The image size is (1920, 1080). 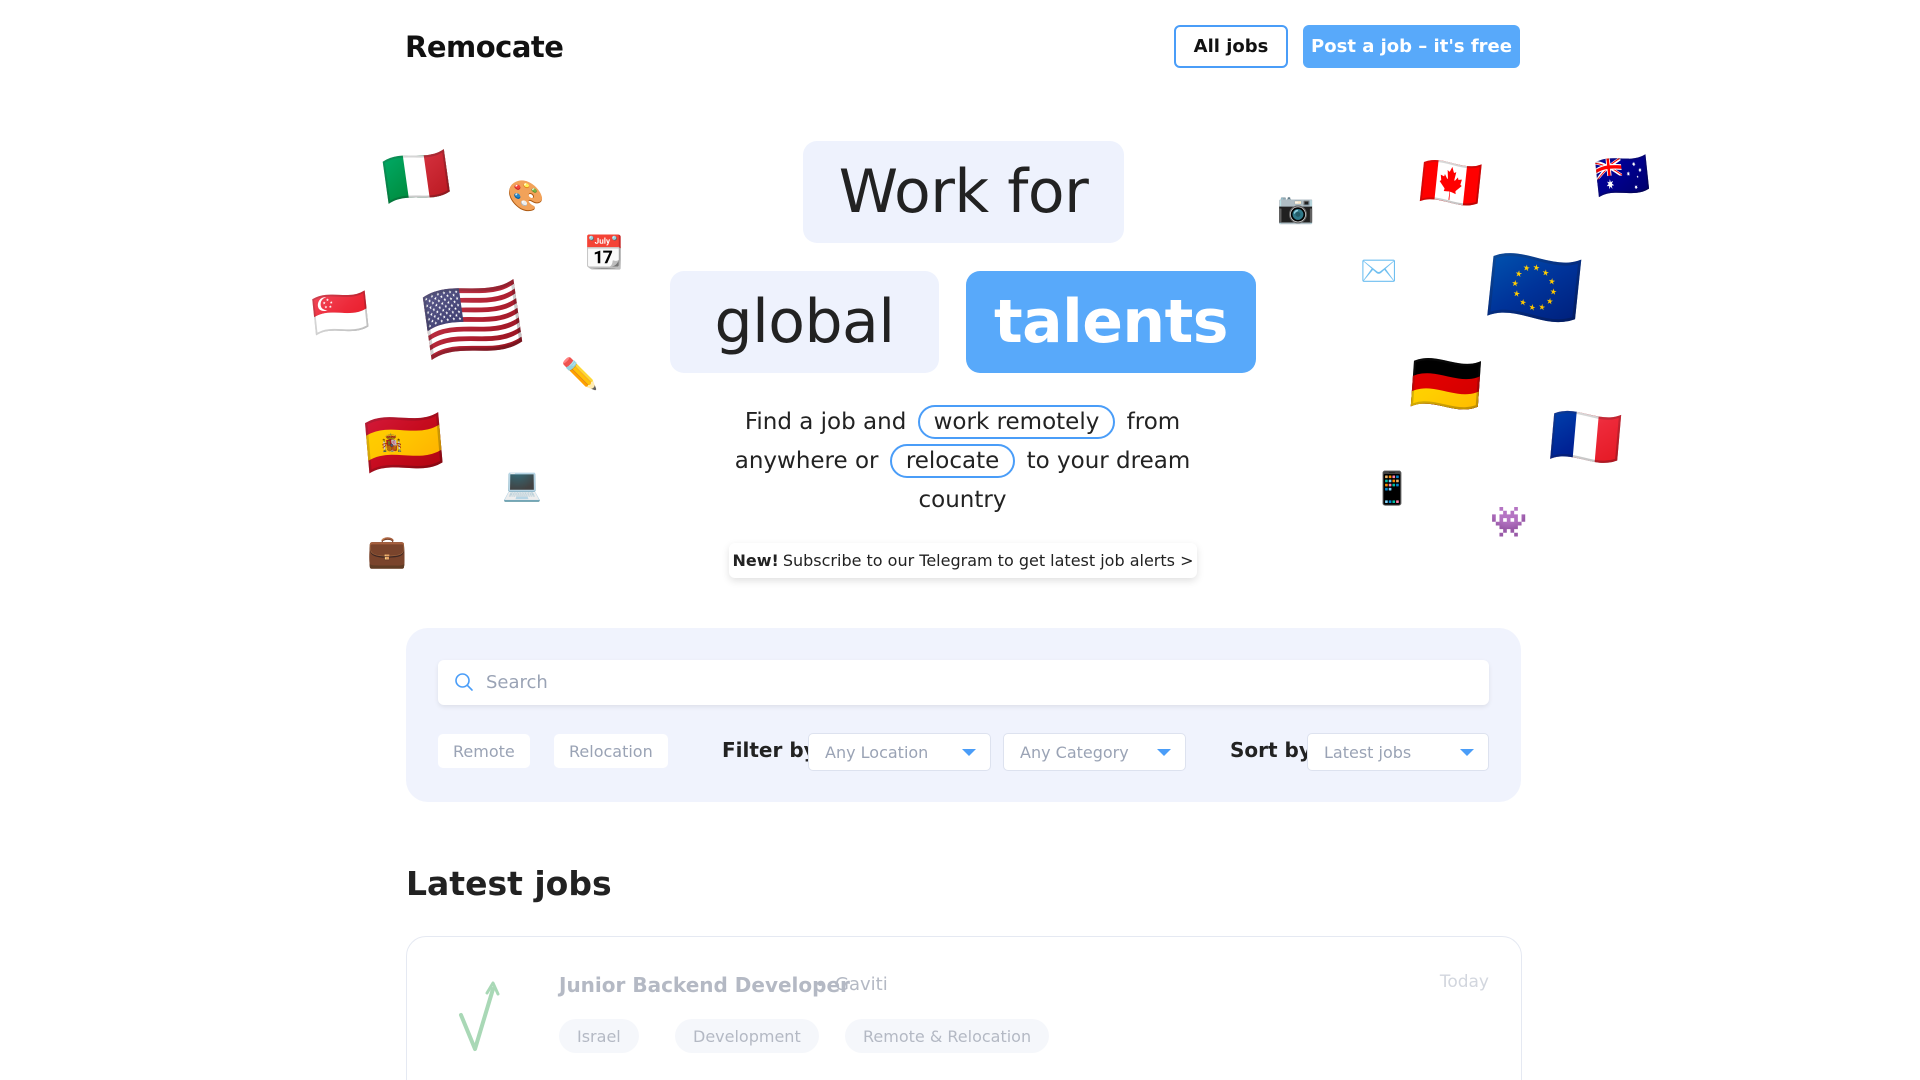 I want to click on alien-icon: 👾, so click(x=1509, y=522).